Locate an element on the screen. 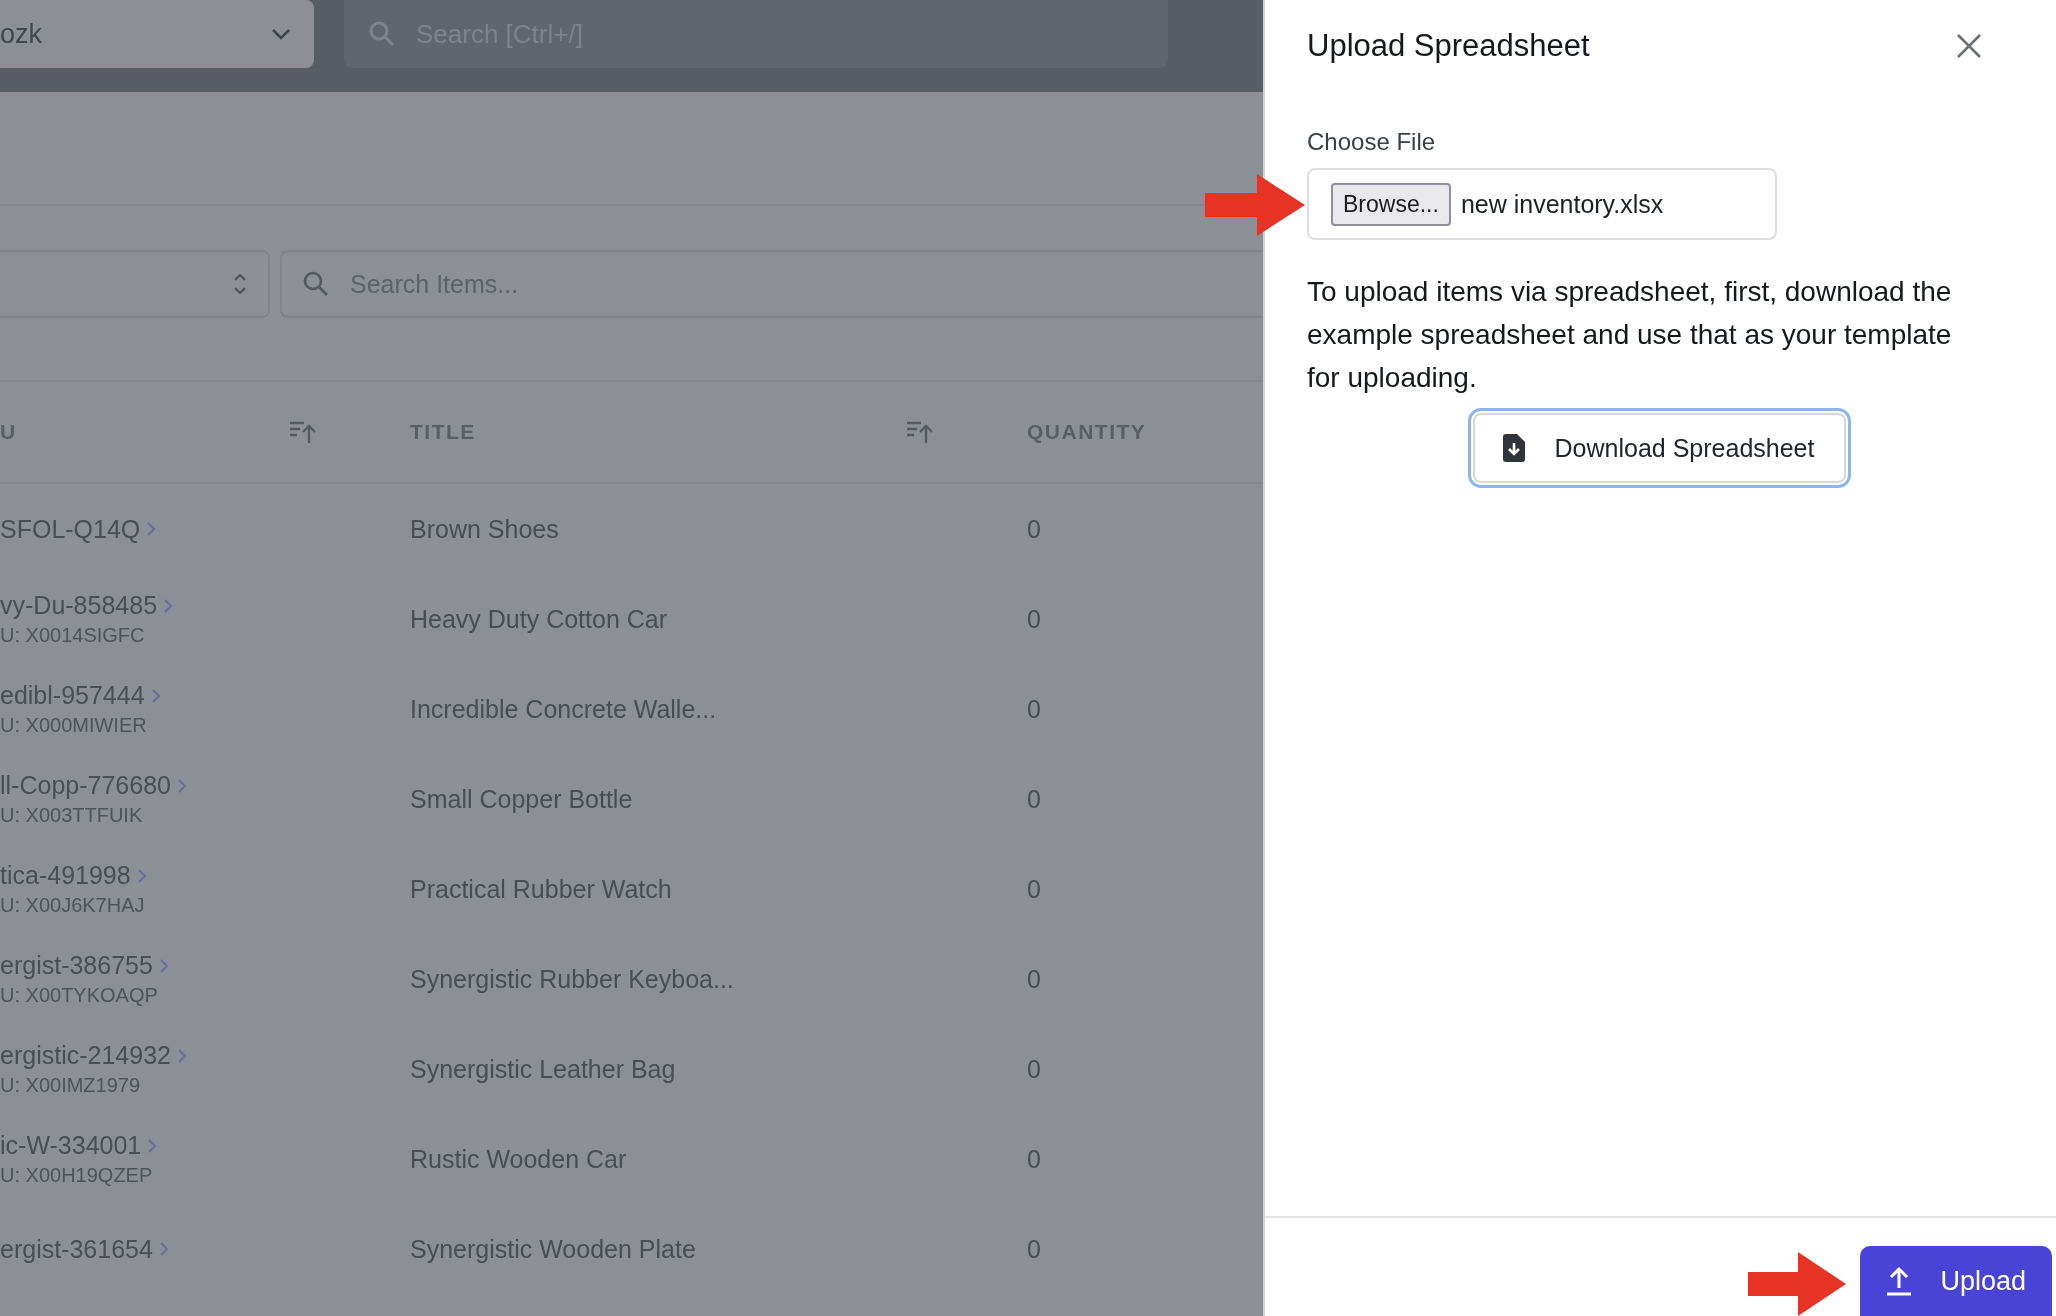 The width and height of the screenshot is (2056, 1316). upload-button: Upload is located at coordinates (1956, 1281).